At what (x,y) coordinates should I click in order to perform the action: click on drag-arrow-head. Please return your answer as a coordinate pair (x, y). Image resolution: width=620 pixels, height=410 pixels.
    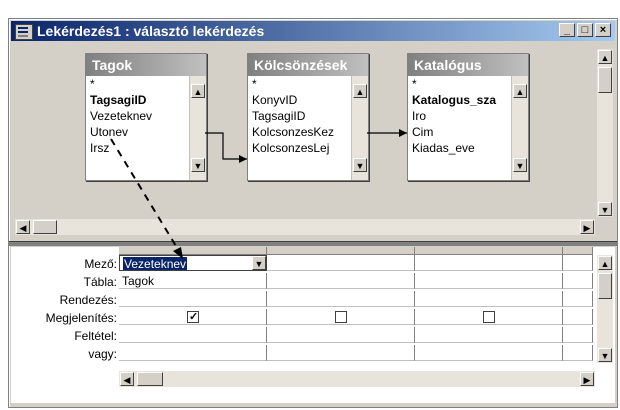
    Looking at the image, I should click on (178, 253).